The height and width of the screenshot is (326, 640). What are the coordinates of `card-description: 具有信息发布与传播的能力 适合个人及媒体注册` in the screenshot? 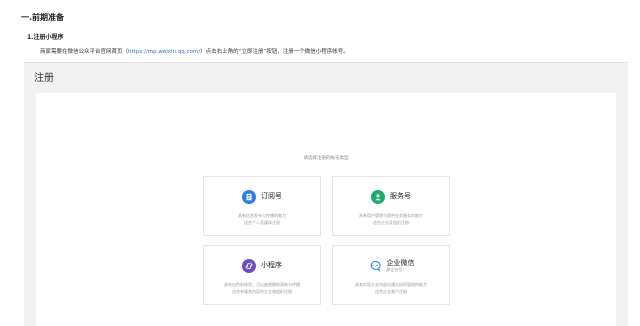 It's located at (262, 220).